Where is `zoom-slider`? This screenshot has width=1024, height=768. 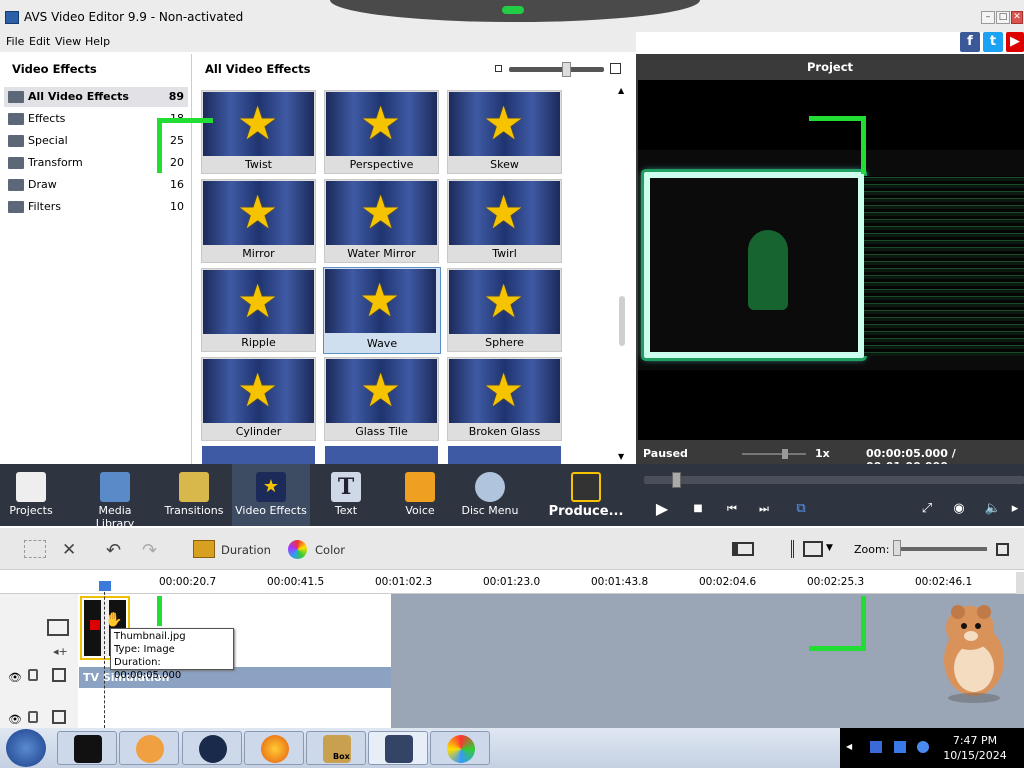 zoom-slider is located at coordinates (940, 549).